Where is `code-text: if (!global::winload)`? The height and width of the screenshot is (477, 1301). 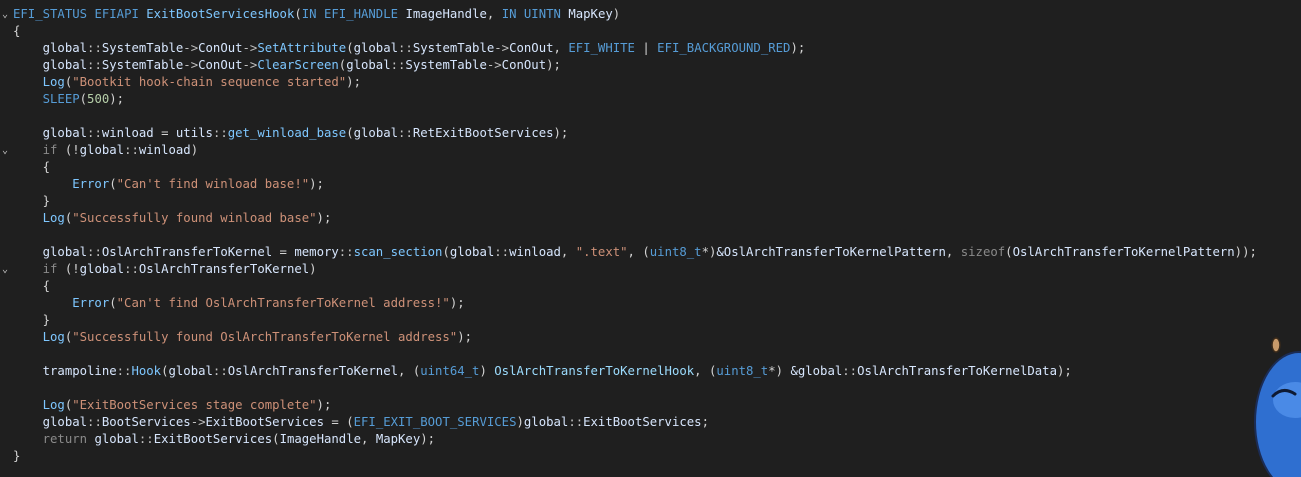 code-text: if (!global::winload) is located at coordinates (106, 150).